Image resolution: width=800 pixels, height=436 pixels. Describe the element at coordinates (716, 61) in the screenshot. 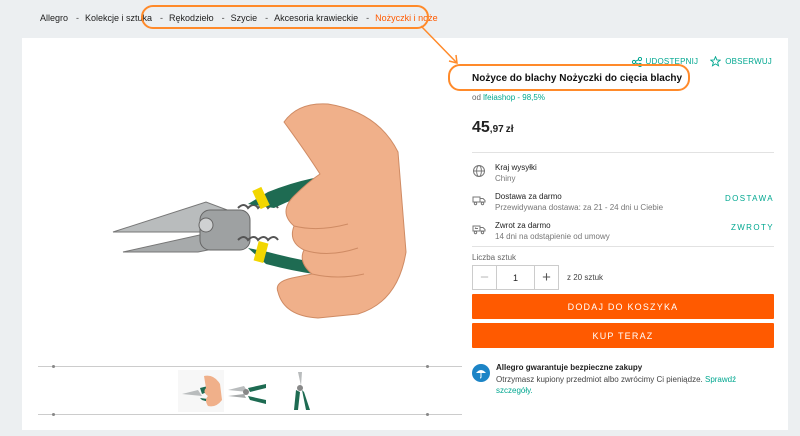

I see `star-icon` at that location.